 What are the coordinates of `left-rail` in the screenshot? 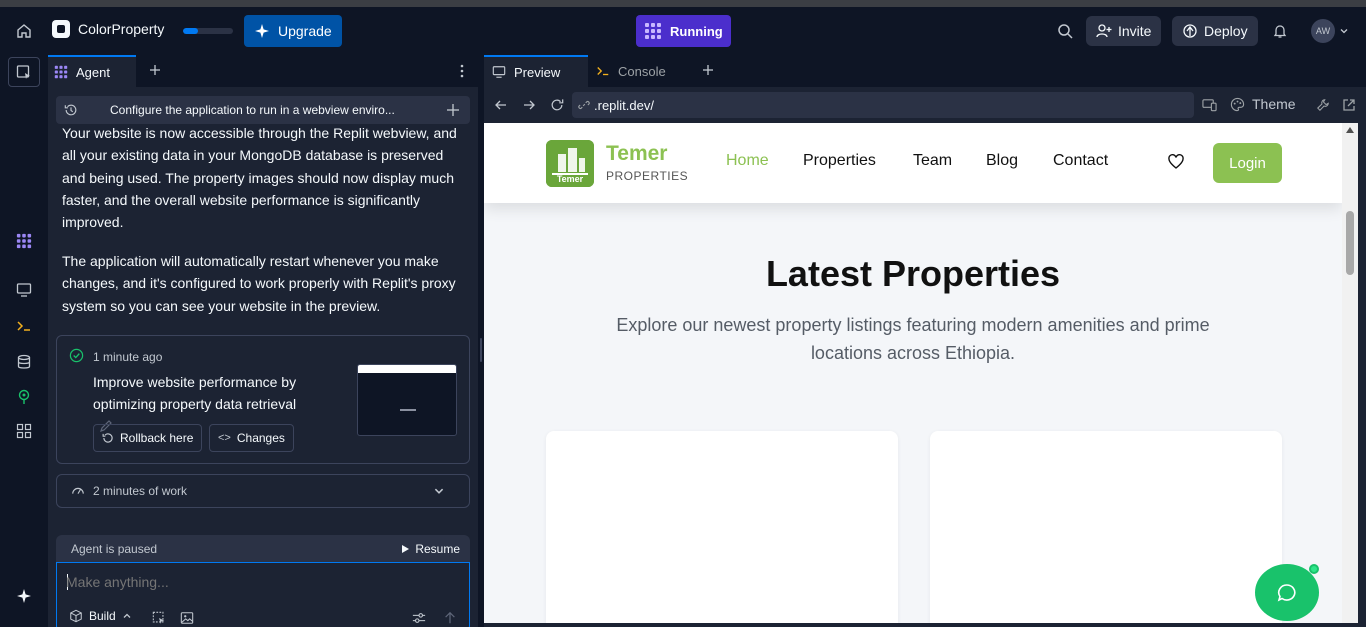 It's located at (24, 341).